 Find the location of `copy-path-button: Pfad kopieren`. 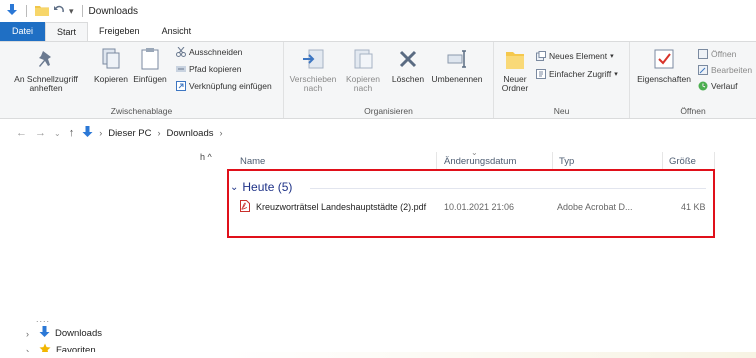

copy-path-button: Pfad kopieren is located at coordinates (208, 69).